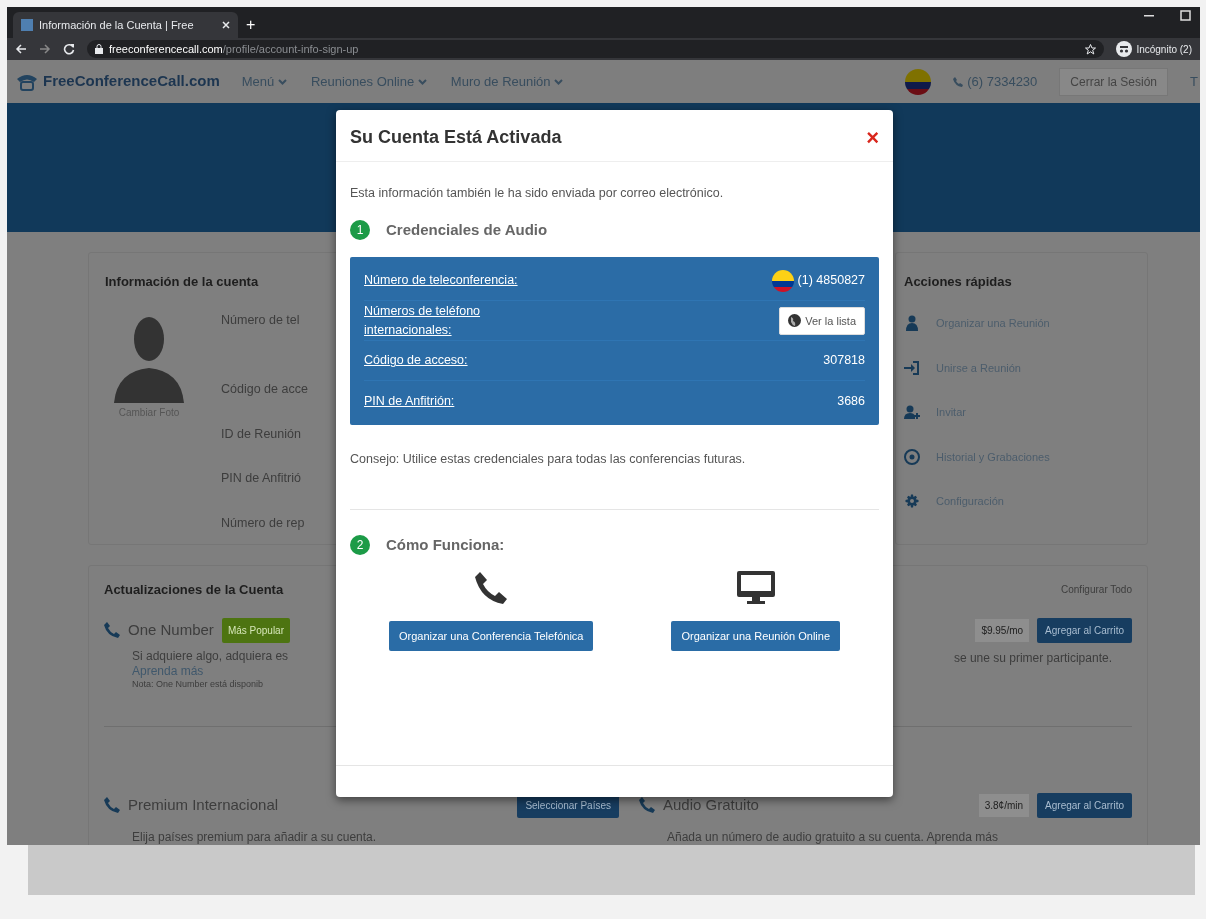 This screenshot has height=919, width=1206. Describe the element at coordinates (1164, 49) in the screenshot. I see `profile-label: Incógnito (2)` at that location.